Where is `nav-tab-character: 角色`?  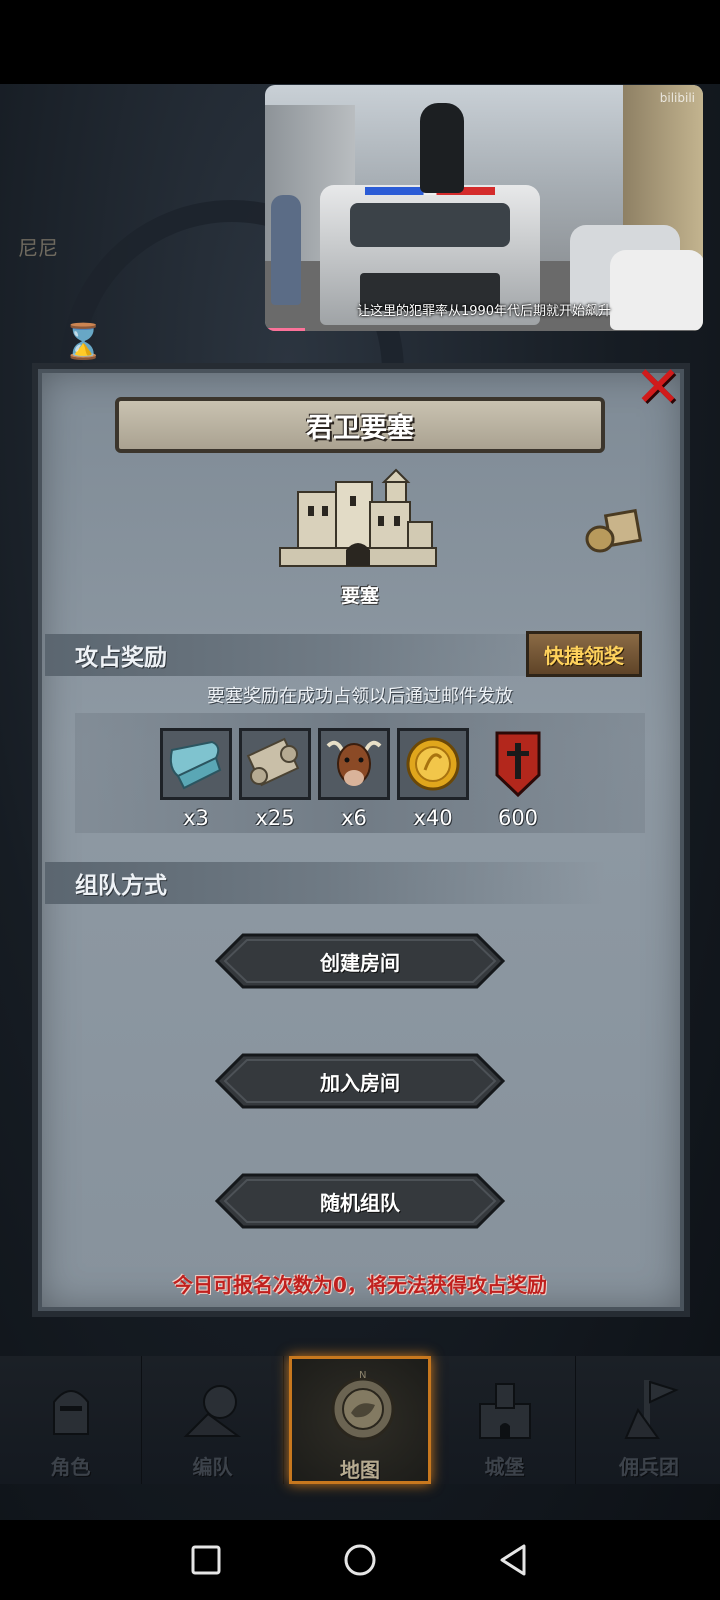
nav-tab-character: 角色 is located at coordinates (71, 1420).